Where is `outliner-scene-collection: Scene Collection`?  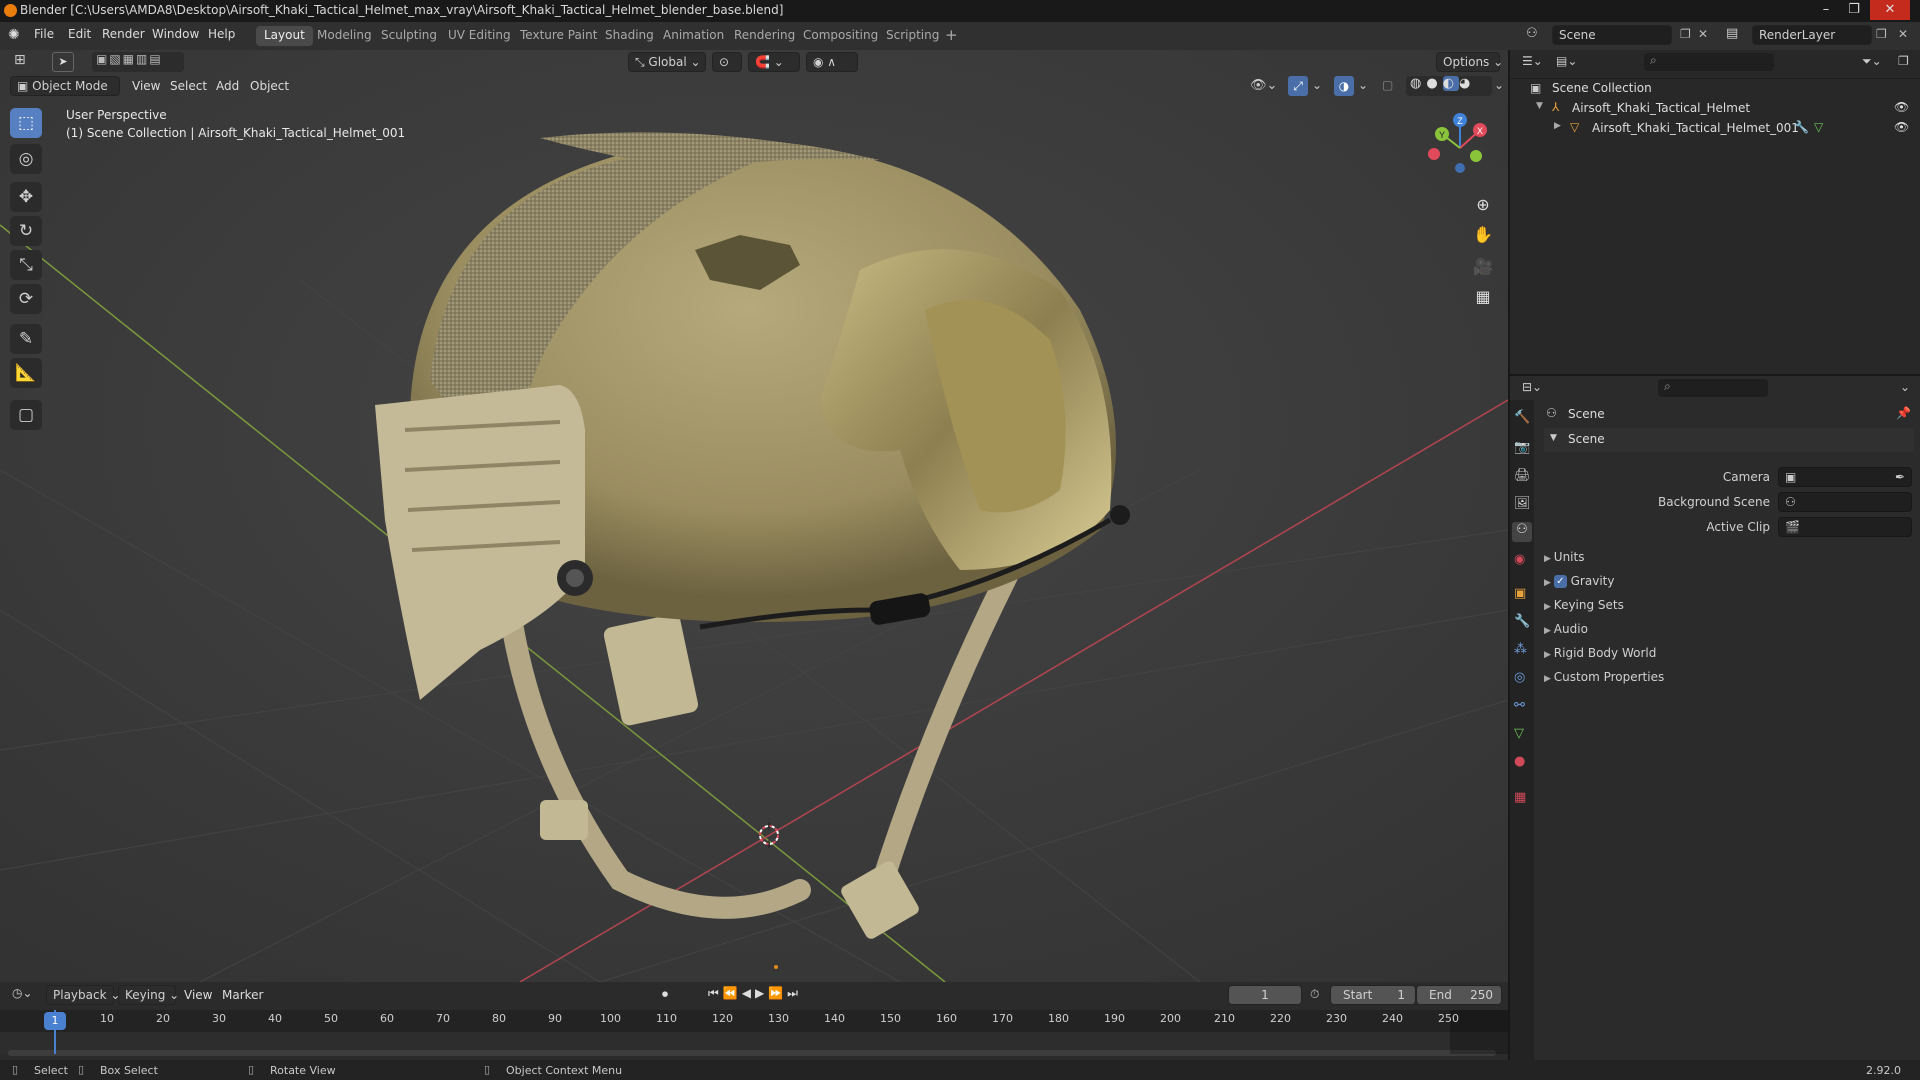
outliner-scene-collection: Scene Collection is located at coordinates (1602, 88).